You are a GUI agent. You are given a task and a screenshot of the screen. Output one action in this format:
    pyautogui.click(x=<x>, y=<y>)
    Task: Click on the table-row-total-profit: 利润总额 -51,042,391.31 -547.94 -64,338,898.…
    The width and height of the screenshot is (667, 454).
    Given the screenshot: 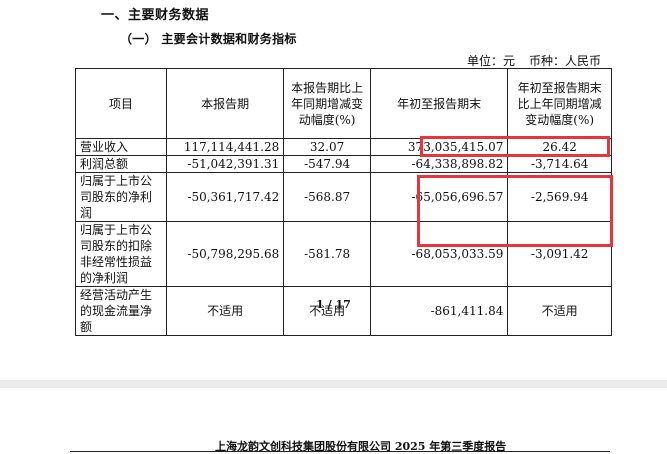 What is the action you would take?
    pyautogui.click(x=343, y=164)
    